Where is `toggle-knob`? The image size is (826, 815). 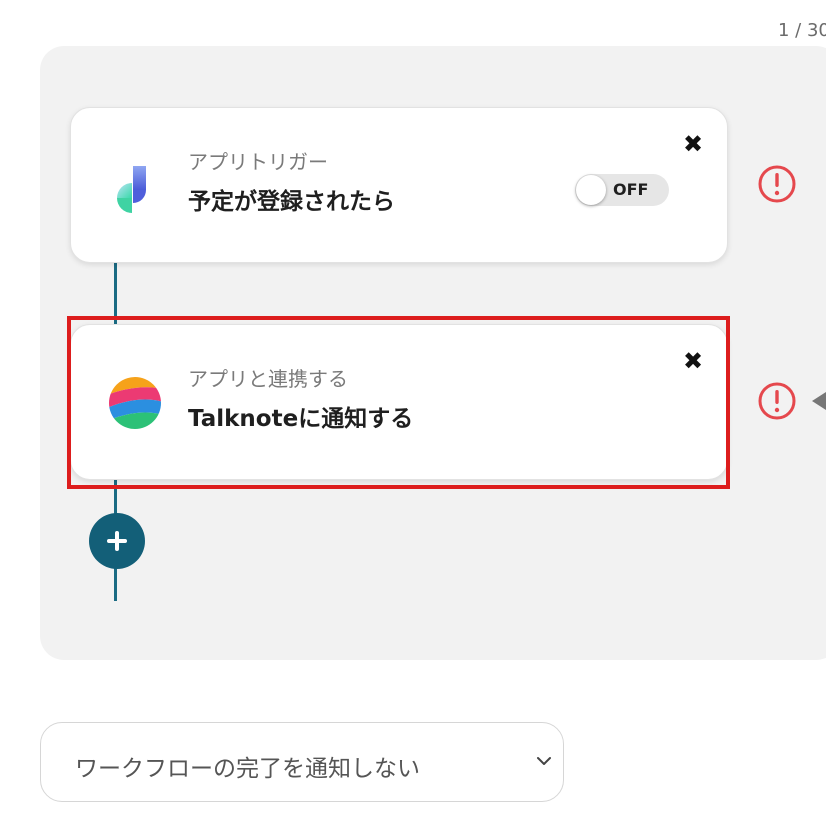 toggle-knob is located at coordinates (591, 190).